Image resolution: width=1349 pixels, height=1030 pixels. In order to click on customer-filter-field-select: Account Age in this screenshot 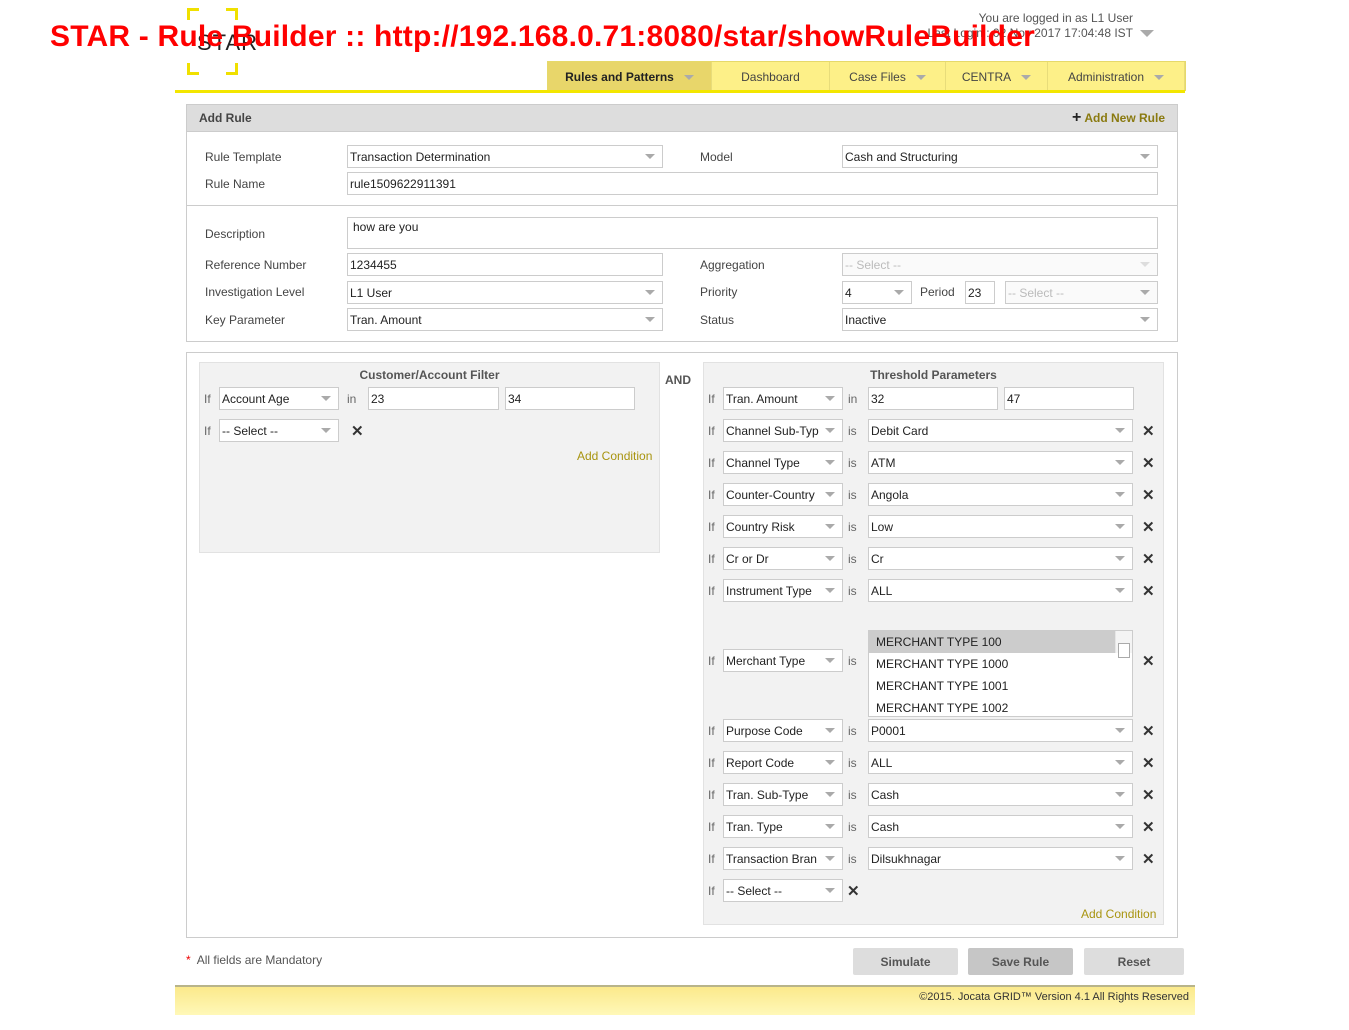, I will do `click(279, 398)`.